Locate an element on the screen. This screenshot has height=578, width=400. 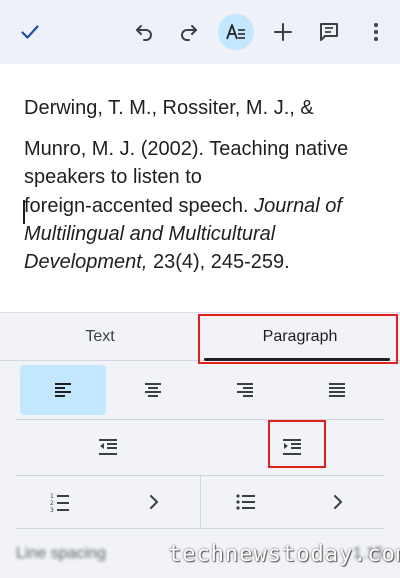
format-tabs: Text Paragraph is located at coordinates (200, 337).